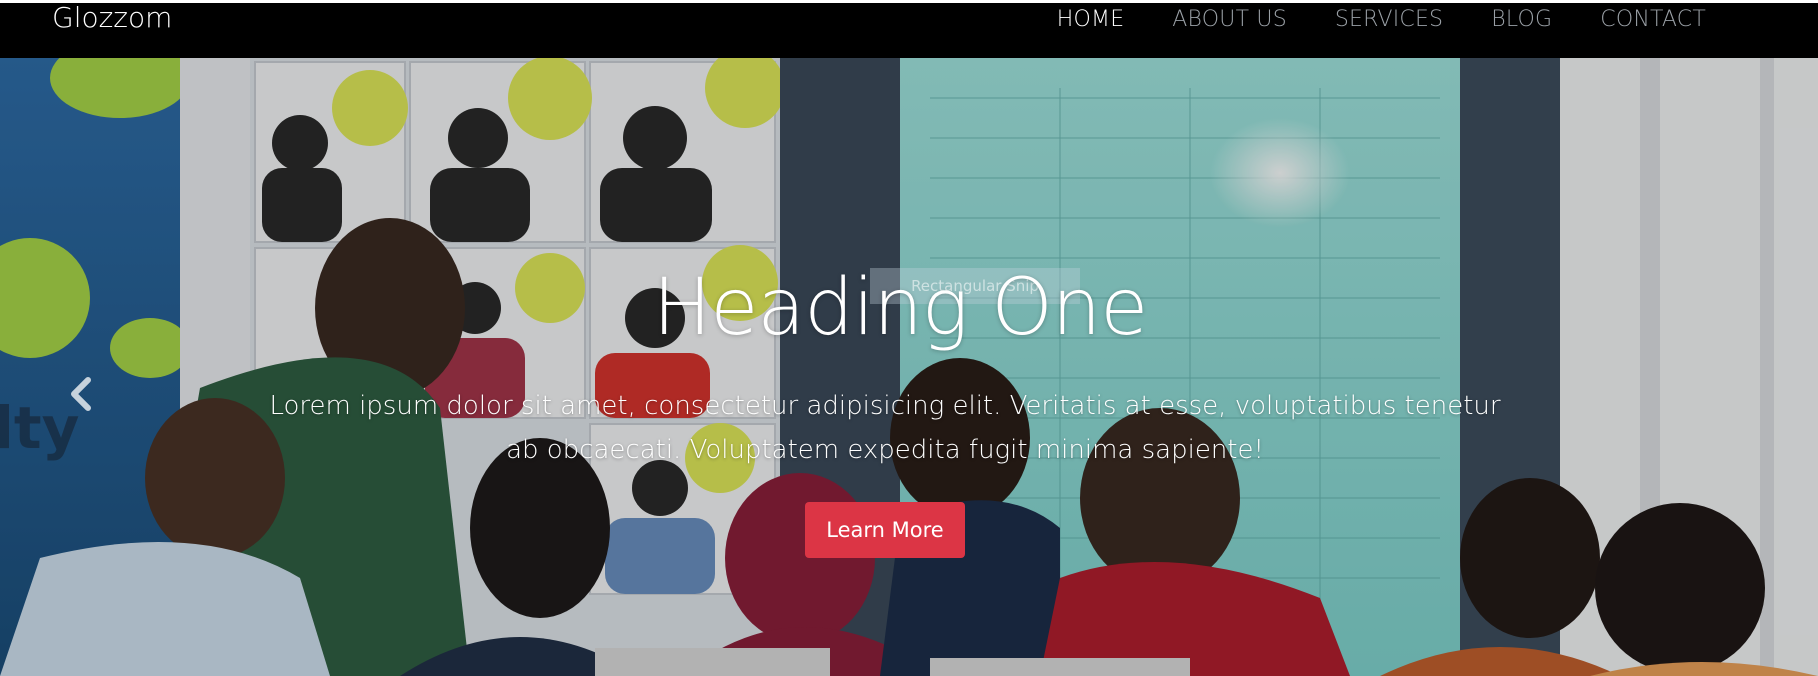  What do you see at coordinates (1229, 20) in the screenshot?
I see `nav-item-about-us: ABOUT US` at bounding box center [1229, 20].